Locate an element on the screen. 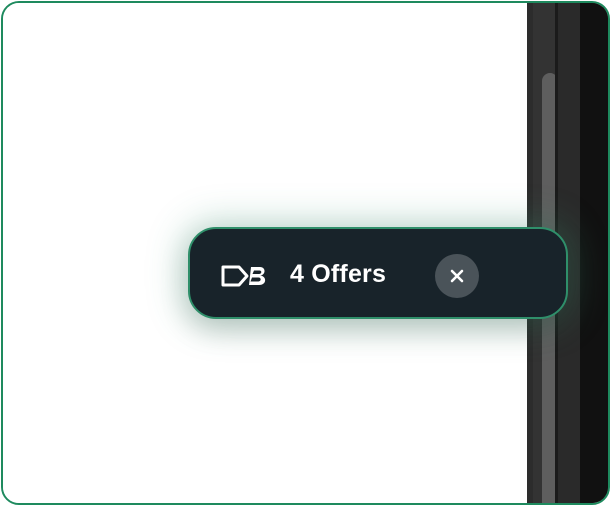 This screenshot has height=508, width=613. offers-pill-button: 4 Offers is located at coordinates (378, 273).